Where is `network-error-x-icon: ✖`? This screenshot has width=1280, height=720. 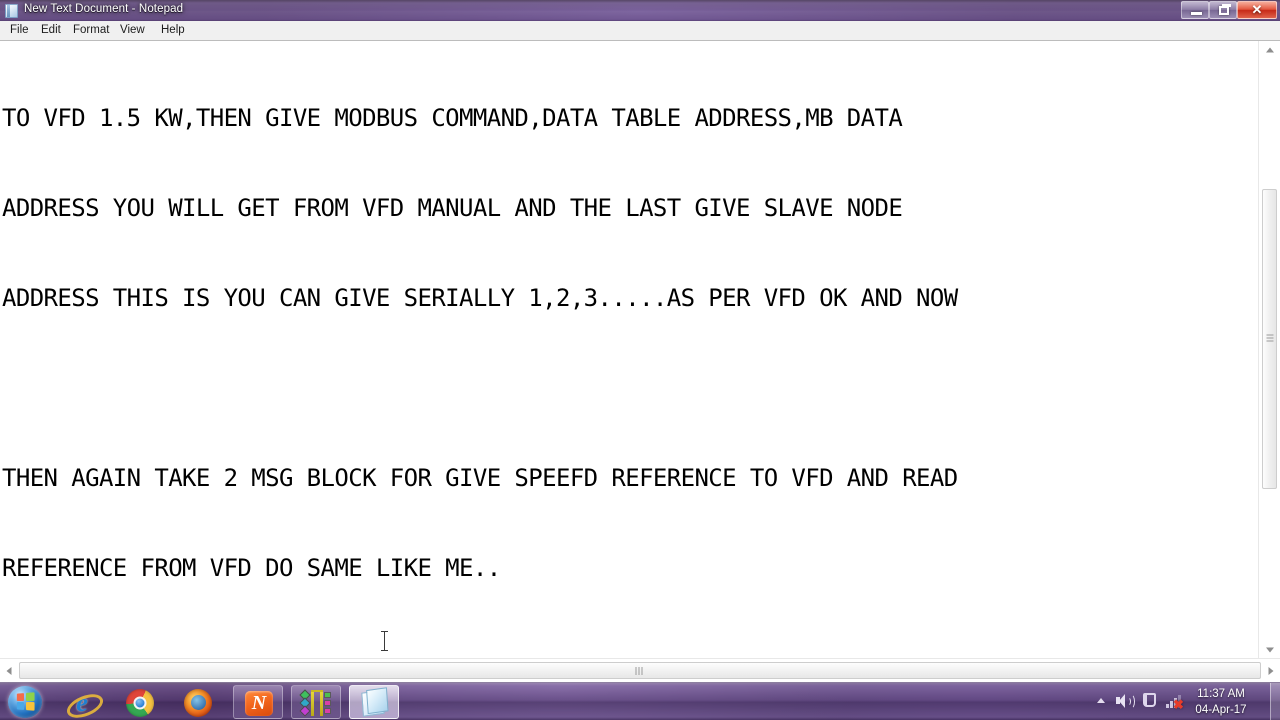 network-error-x-icon: ✖ is located at coordinates (1178, 704).